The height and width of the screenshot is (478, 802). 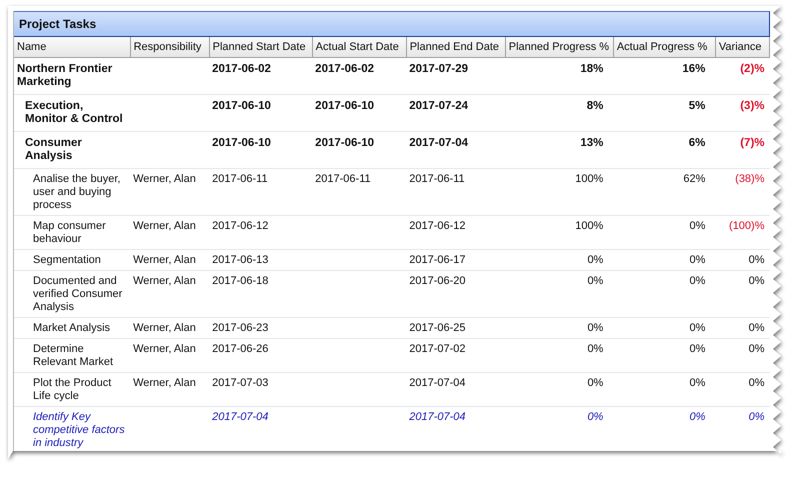 I want to click on table-cell: 6%, so click(x=697, y=143).